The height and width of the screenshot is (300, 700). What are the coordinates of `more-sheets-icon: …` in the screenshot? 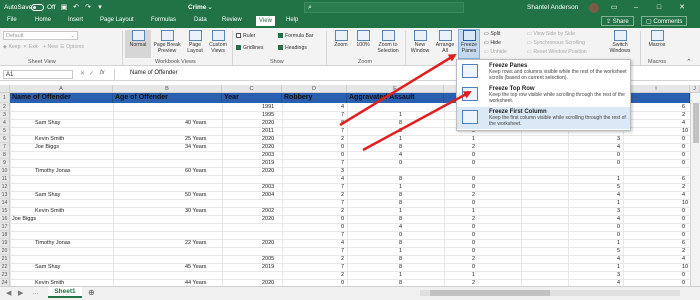 It's located at (35, 292).